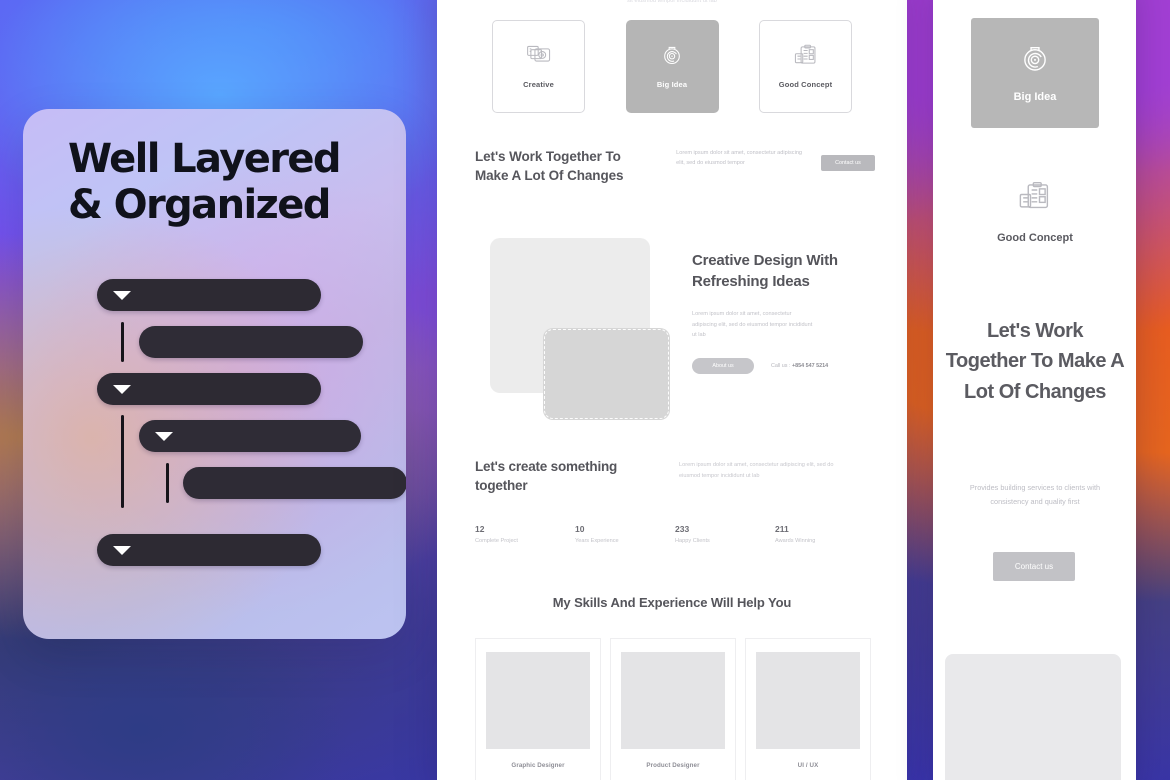 The width and height of the screenshot is (1170, 780). Describe the element at coordinates (672, 602) in the screenshot. I see `skills-heading: My Skills And Experience Will Help You` at that location.